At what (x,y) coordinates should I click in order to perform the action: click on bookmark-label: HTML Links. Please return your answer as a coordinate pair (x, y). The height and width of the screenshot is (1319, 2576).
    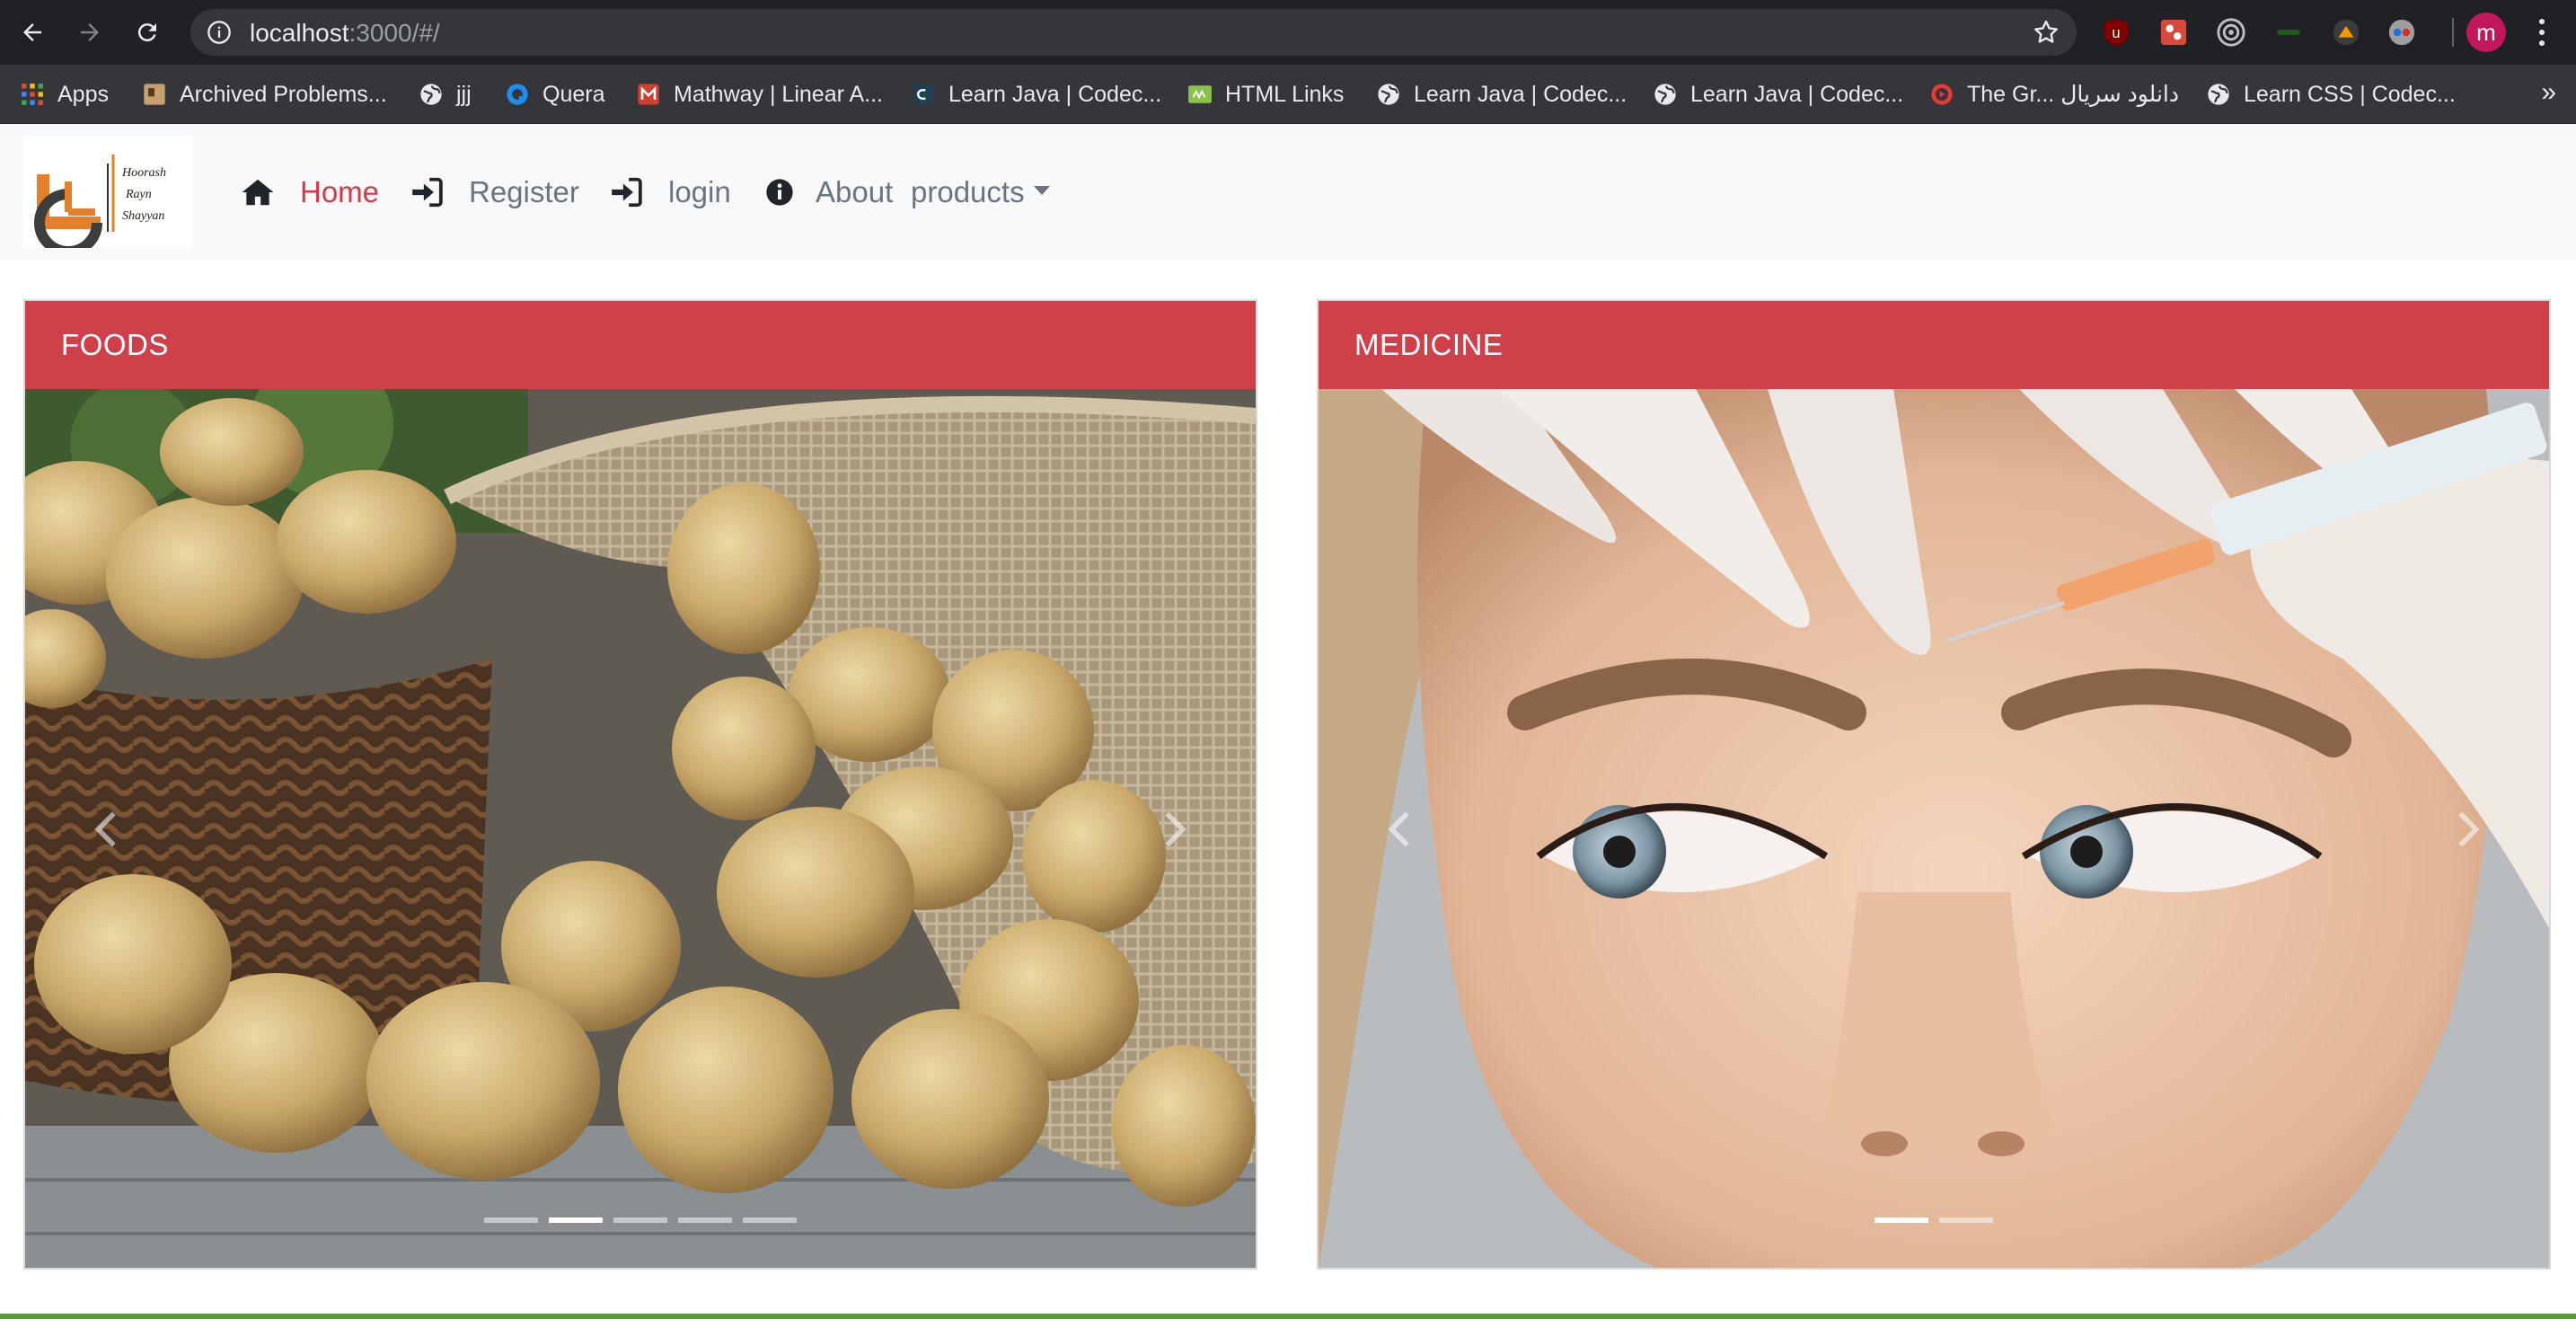
    Looking at the image, I should click on (1285, 94).